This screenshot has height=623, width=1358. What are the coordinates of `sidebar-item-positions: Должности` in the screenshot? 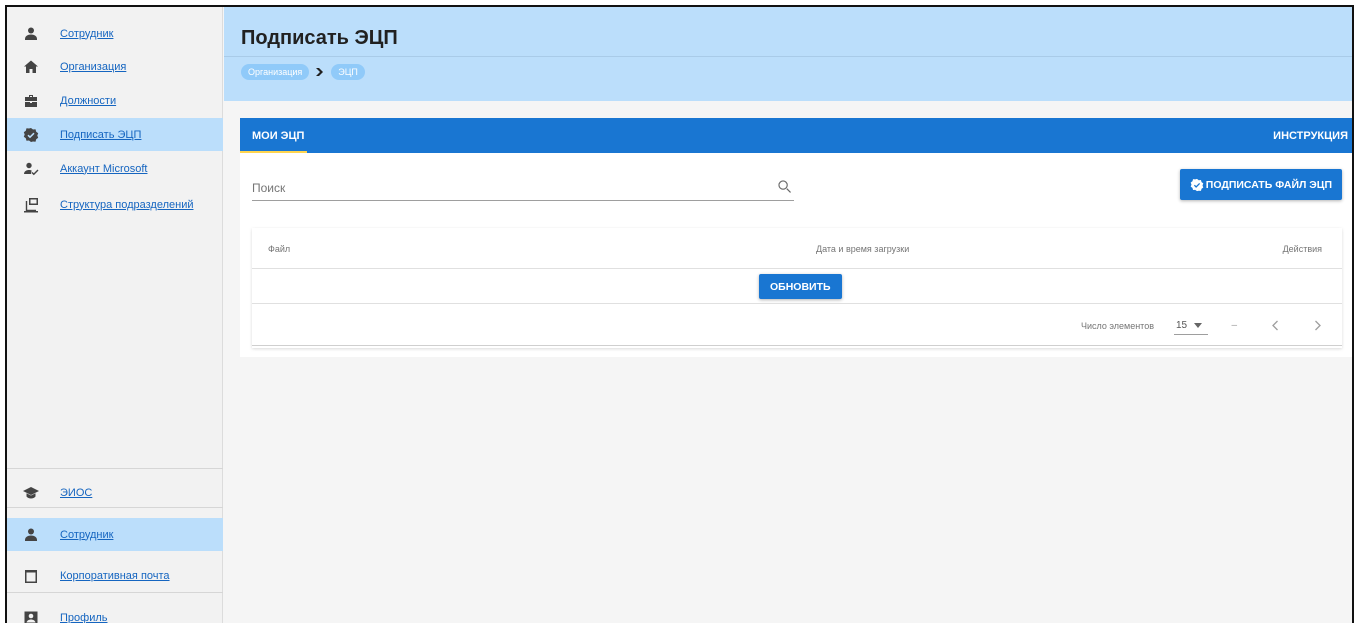 It's located at (115, 100).